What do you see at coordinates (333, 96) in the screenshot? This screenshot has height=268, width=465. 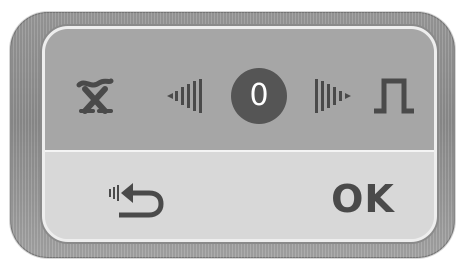 I see `volume-up-icon` at bounding box center [333, 96].